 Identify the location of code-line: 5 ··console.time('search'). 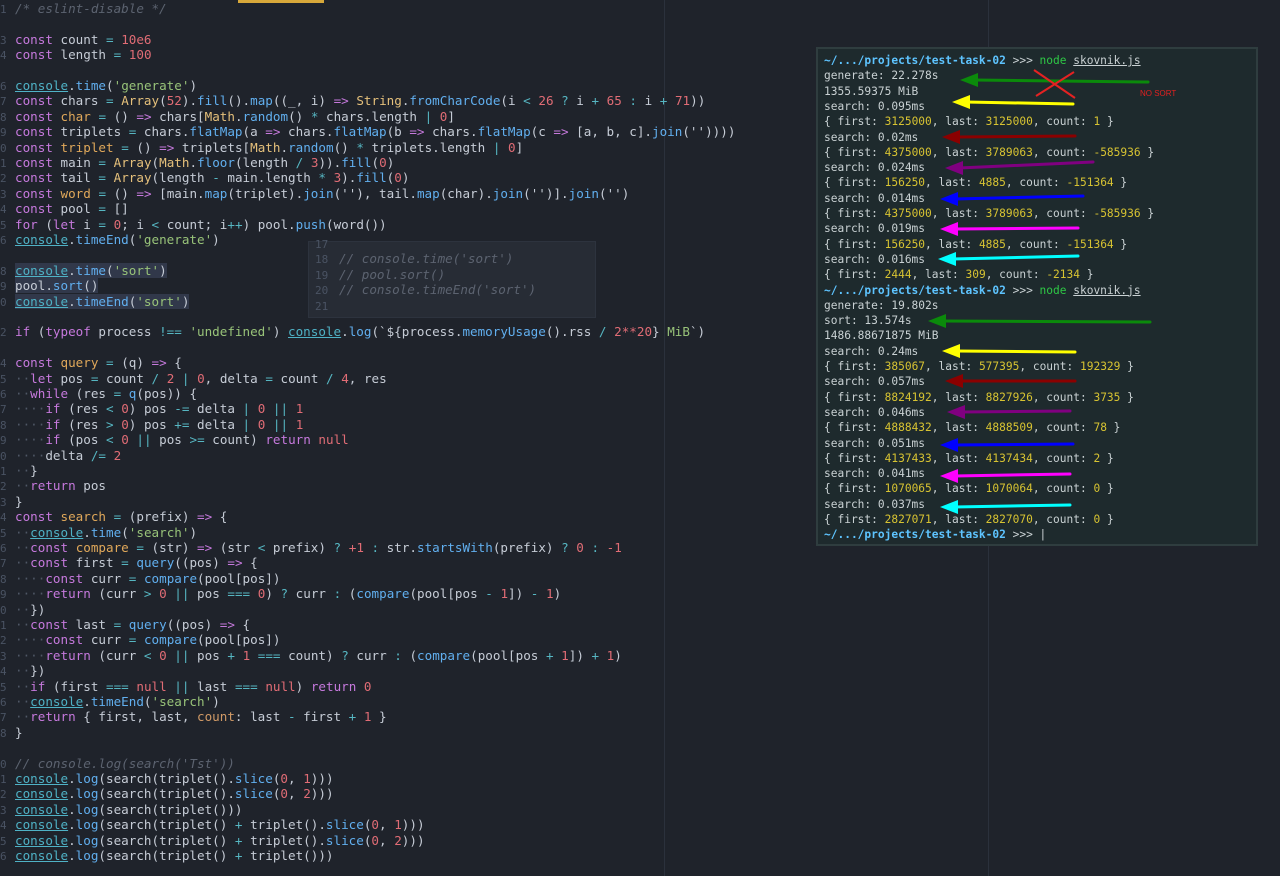
(98, 532).